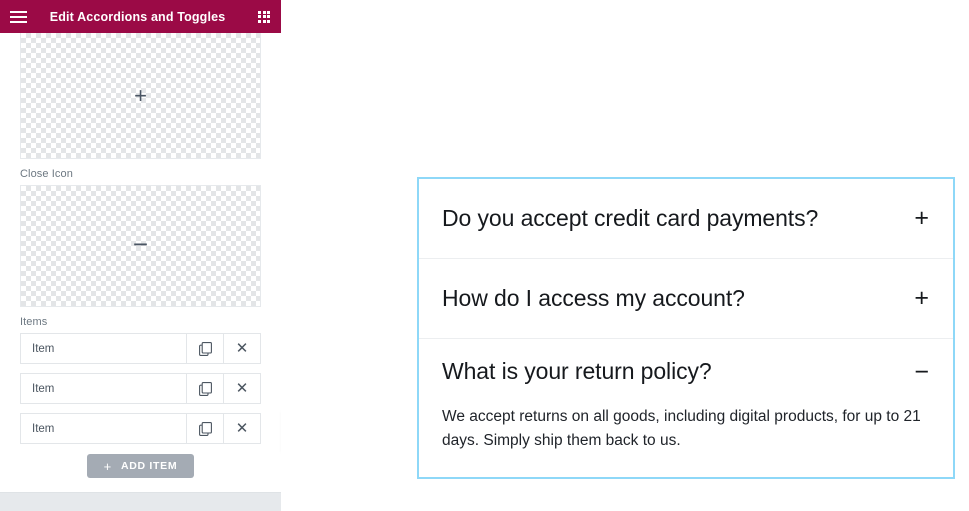 The width and height of the screenshot is (969, 511). Describe the element at coordinates (46, 174) in the screenshot. I see `close-icon-label: Close Icon` at that location.